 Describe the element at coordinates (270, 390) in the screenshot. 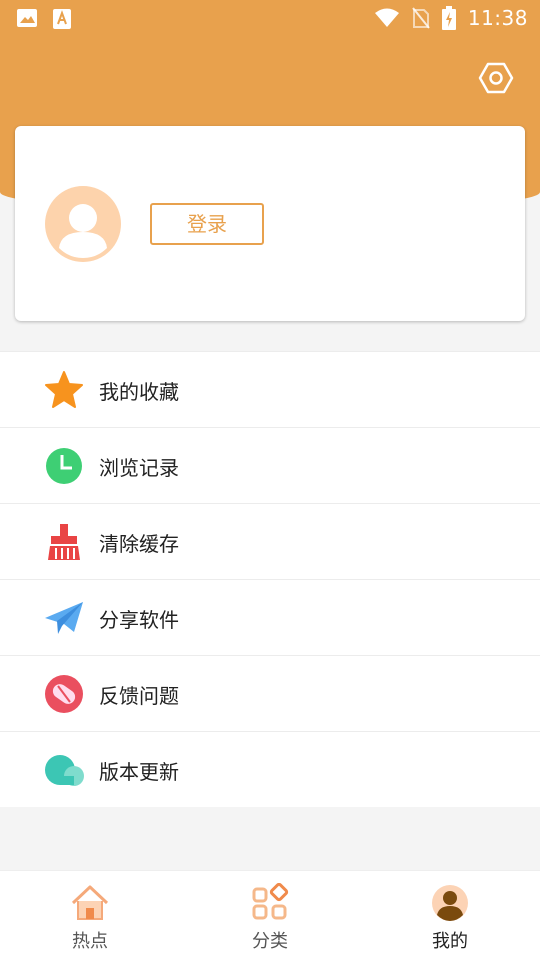

I see `menu-item-favorites: 我的收藏` at that location.